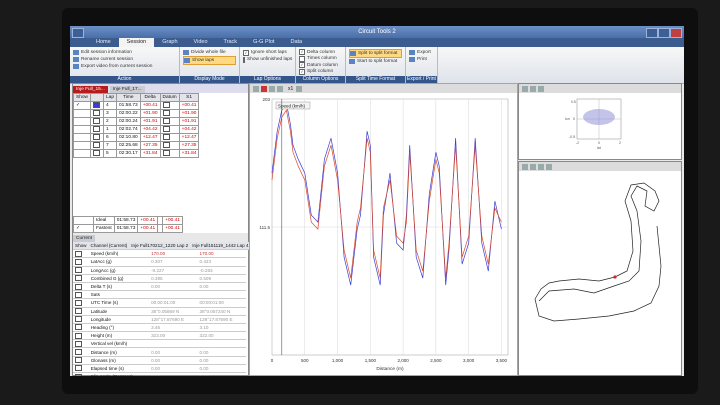 This screenshot has height=405, width=720. What do you see at coordinates (159, 328) in the screenshot?
I see `channel-row: Heading (°) 3.46 3.10` at bounding box center [159, 328].